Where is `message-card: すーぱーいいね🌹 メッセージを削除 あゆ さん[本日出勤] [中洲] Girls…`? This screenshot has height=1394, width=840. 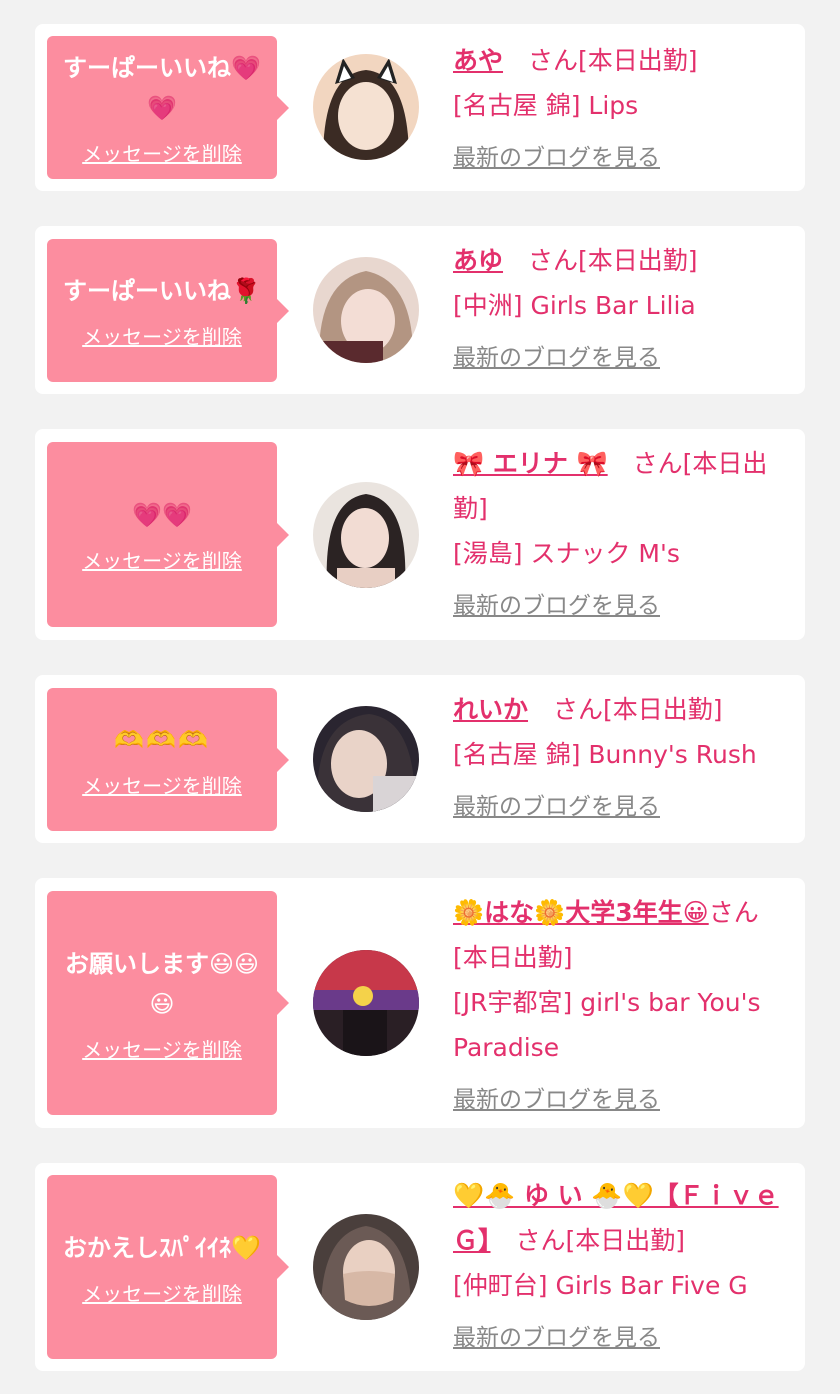 message-card: すーぱーいいね🌹 メッセージを削除 あゆ さん[本日出勤] [中洲] Girls… is located at coordinates (420, 310).